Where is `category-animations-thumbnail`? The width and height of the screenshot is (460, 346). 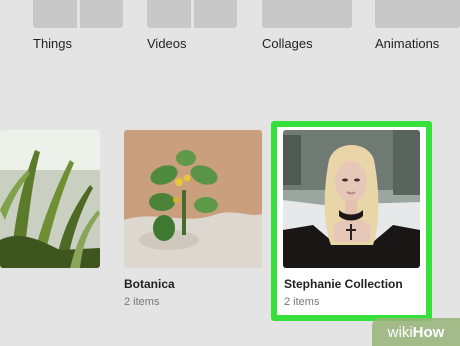 category-animations-thumbnail is located at coordinates (417, 14).